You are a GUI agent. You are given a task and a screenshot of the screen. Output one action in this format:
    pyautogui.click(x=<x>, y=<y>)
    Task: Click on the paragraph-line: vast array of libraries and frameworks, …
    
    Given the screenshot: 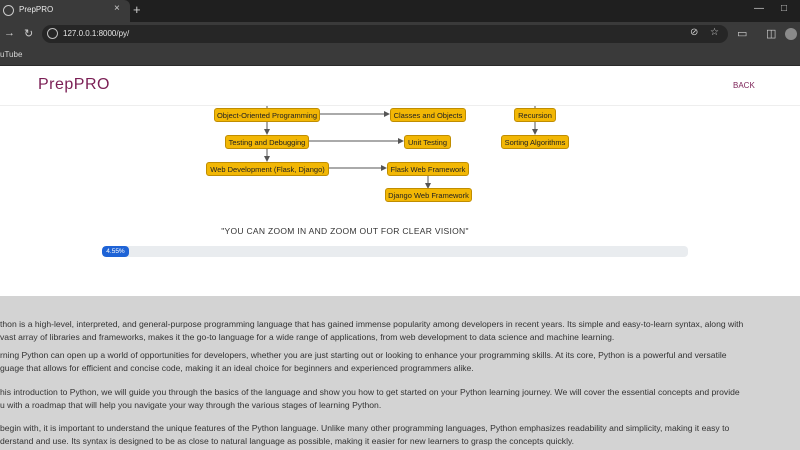 What is the action you would take?
    pyautogui.click(x=307, y=336)
    